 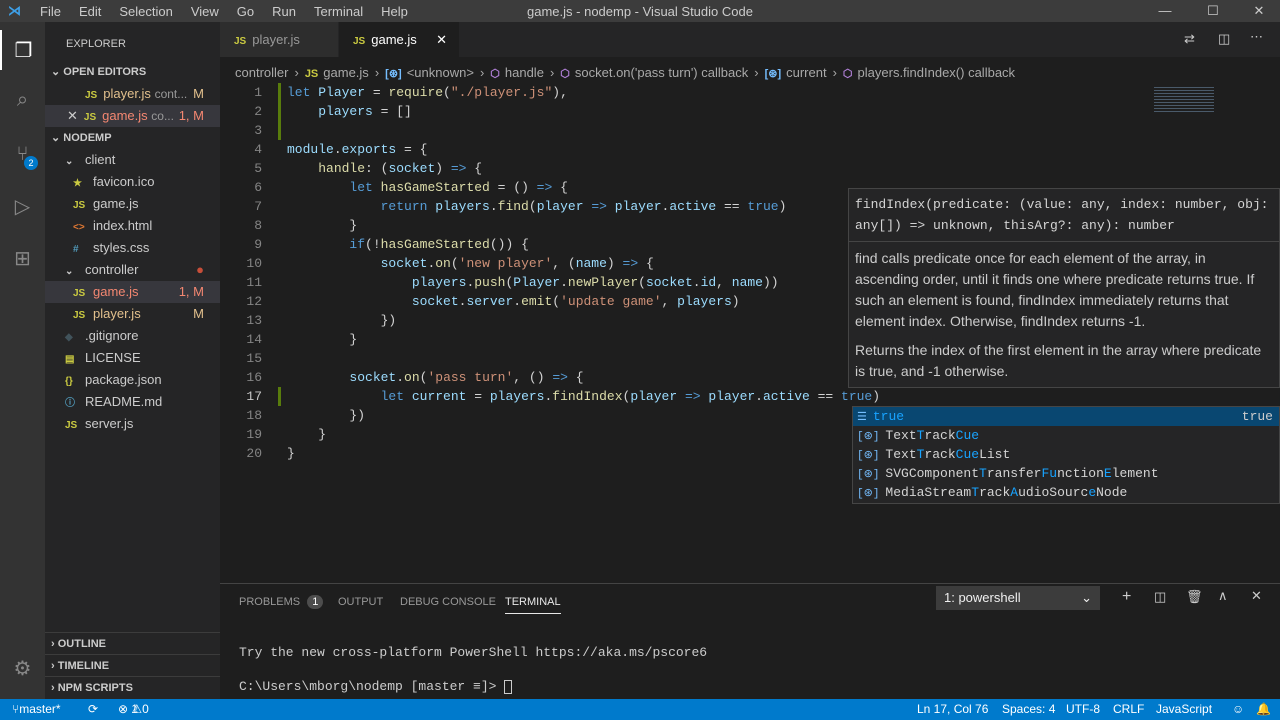 I want to click on cursor-position: Ln 17, Col 76, so click(x=952, y=709).